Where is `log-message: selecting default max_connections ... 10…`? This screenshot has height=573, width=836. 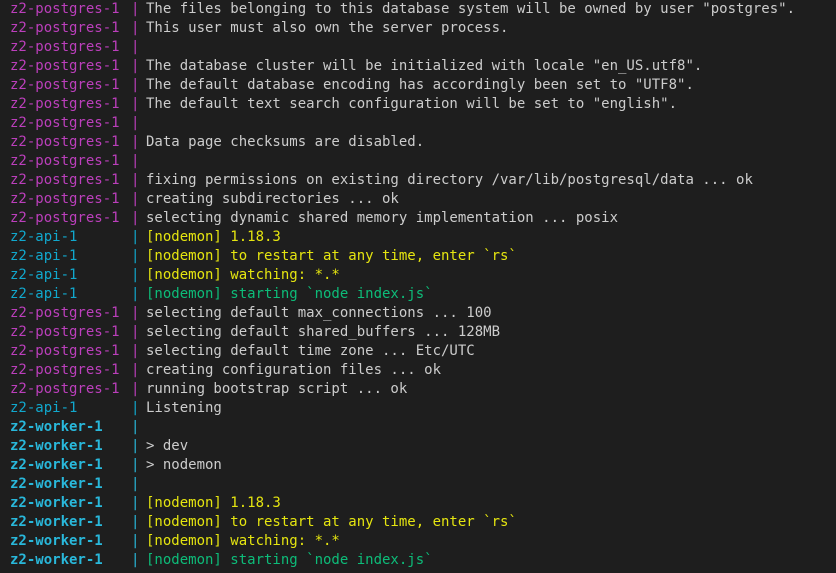
log-message: selecting default max_connections ... 10… is located at coordinates (319, 313).